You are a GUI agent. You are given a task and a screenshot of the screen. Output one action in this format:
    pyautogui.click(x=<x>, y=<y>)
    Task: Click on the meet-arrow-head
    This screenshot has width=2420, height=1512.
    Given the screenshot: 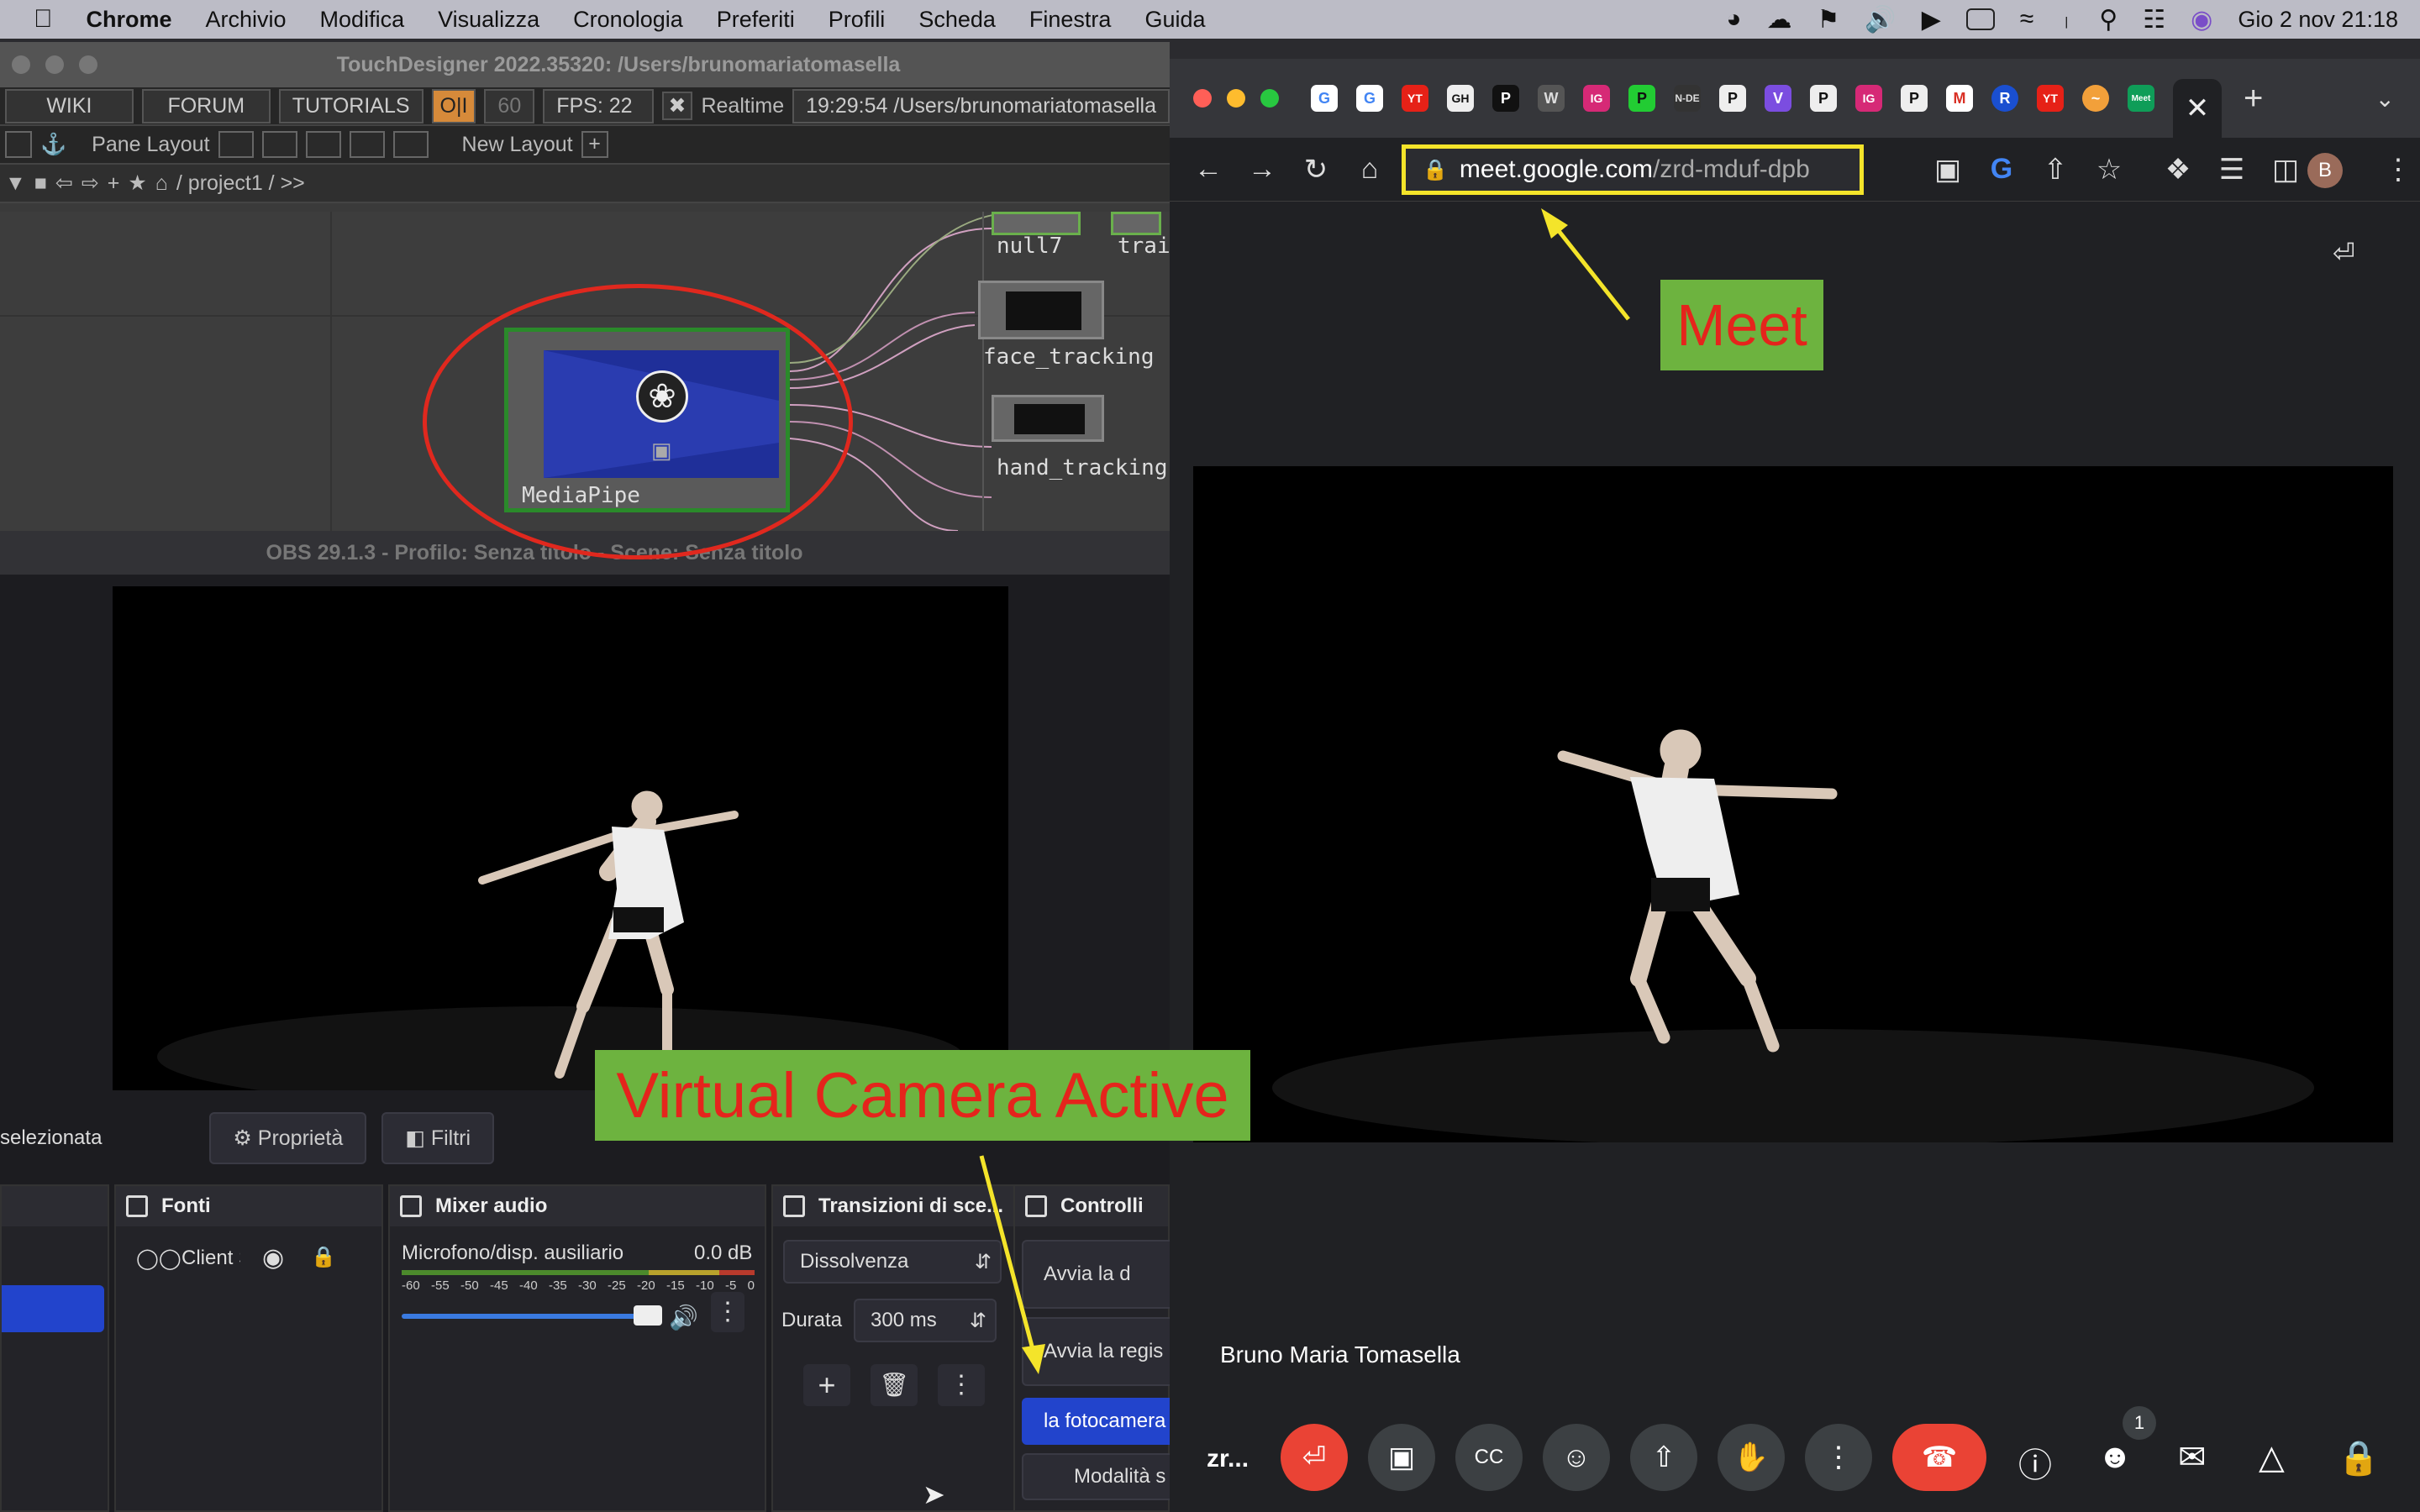 What is the action you would take?
    pyautogui.click(x=1555, y=223)
    